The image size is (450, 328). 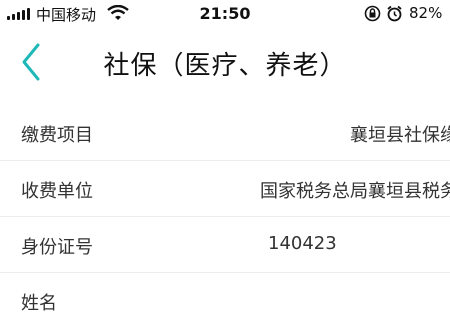 I want to click on row-value: 国家税务总局襄垣县税务, so click(x=355, y=191).